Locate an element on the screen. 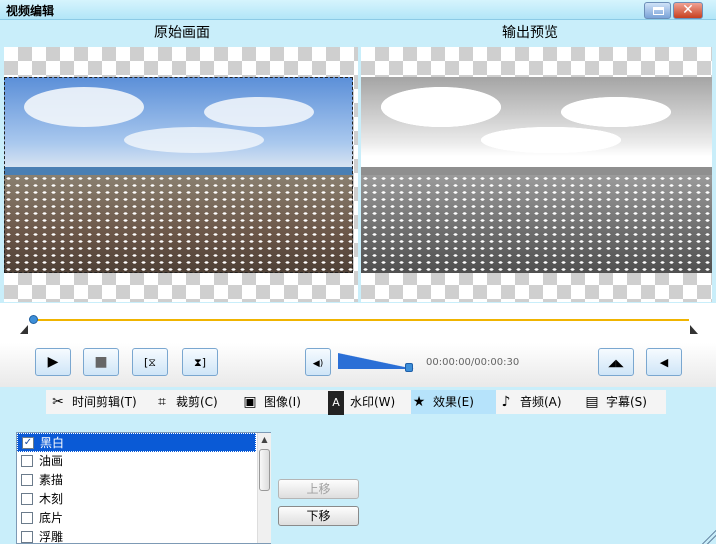 Image resolution: width=716 pixels, height=544 pixels. window-title: 视频编辑 is located at coordinates (30, 11).